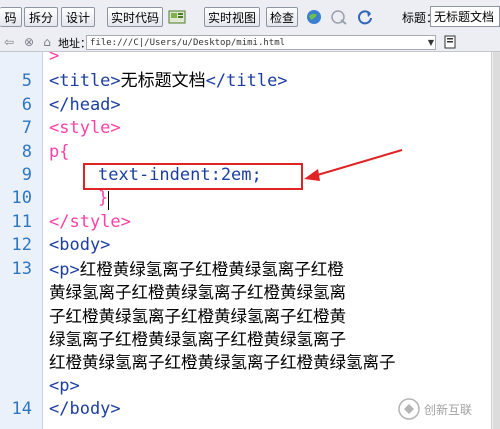  What do you see at coordinates (26, 81) in the screenshot?
I see `line-number: 5` at bounding box center [26, 81].